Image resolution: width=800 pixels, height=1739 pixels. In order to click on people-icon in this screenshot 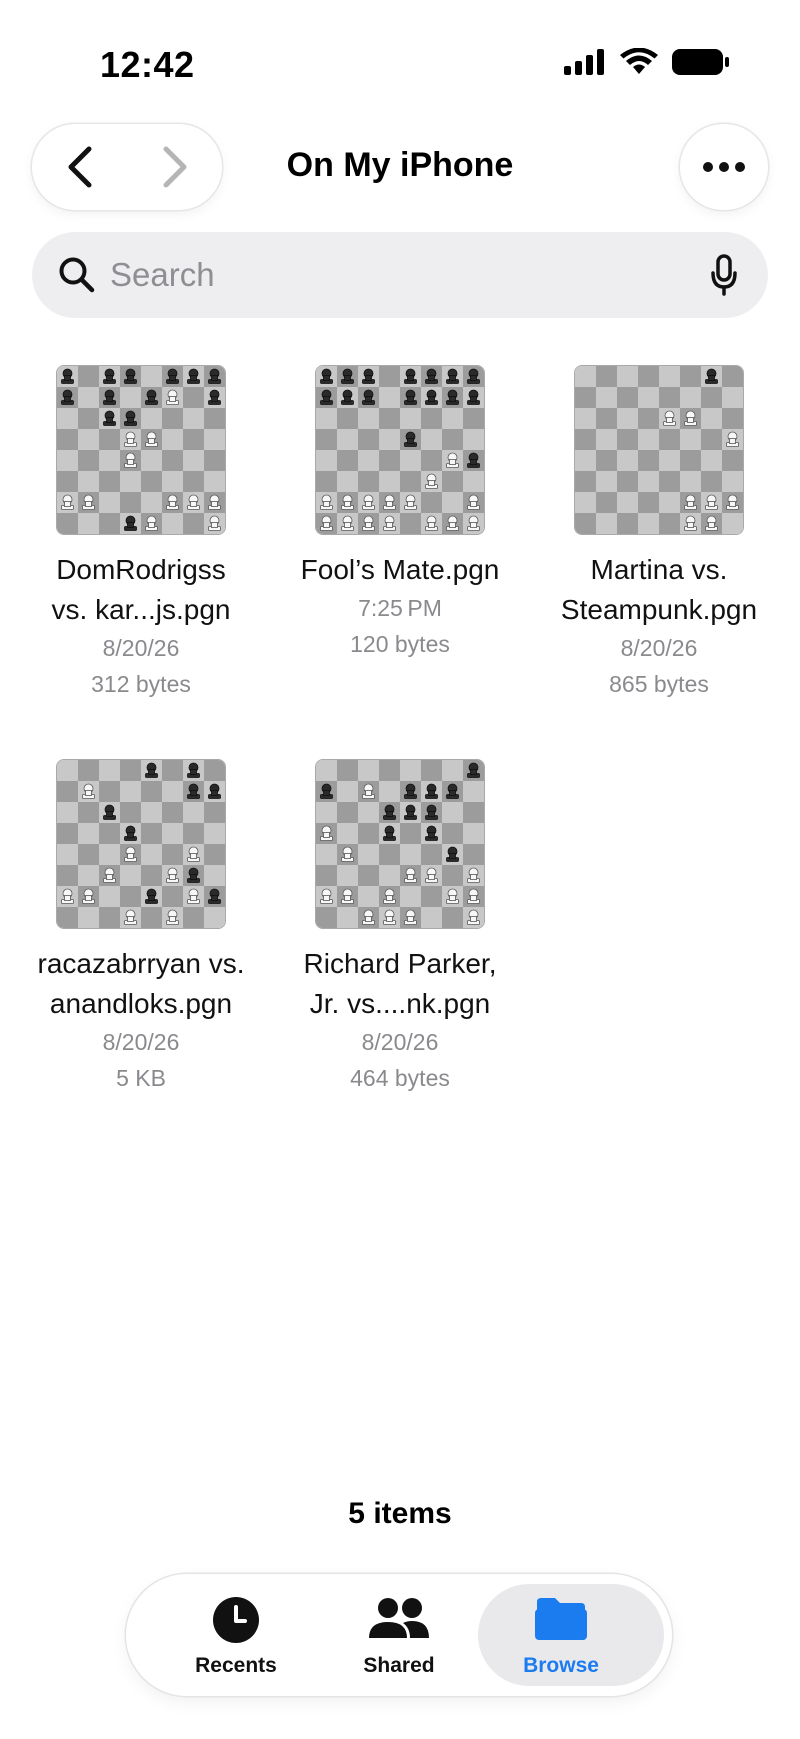, I will do `click(399, 1618)`.